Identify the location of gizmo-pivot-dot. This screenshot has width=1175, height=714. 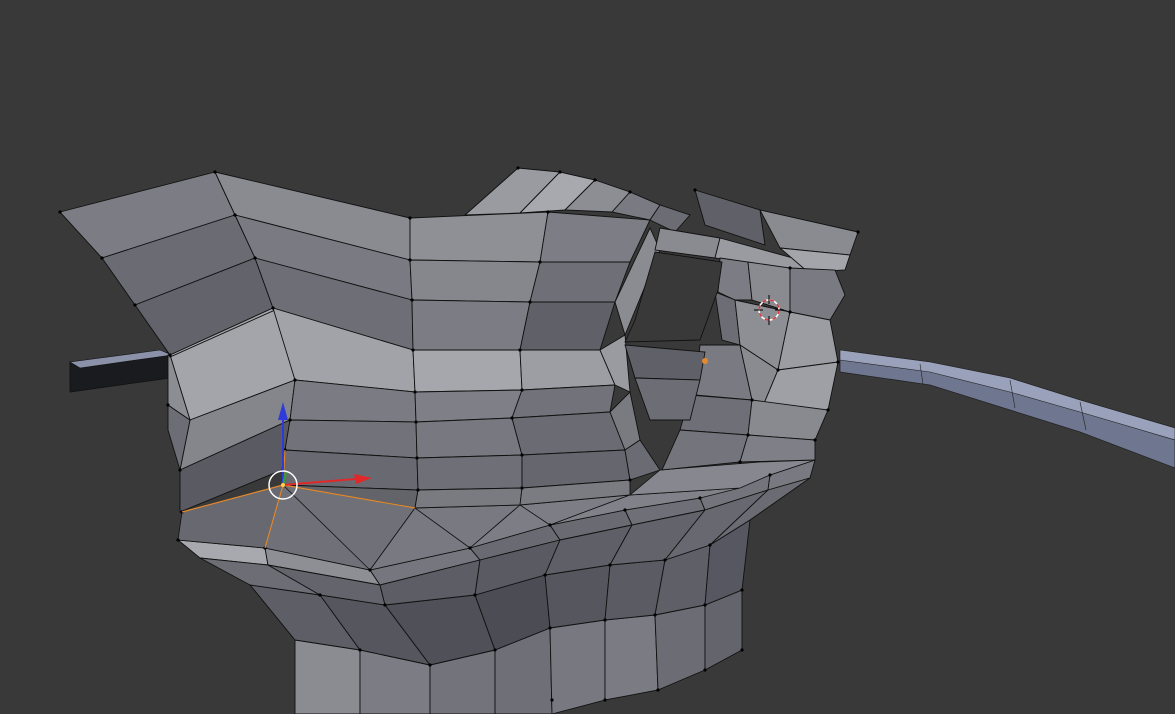
(283, 485).